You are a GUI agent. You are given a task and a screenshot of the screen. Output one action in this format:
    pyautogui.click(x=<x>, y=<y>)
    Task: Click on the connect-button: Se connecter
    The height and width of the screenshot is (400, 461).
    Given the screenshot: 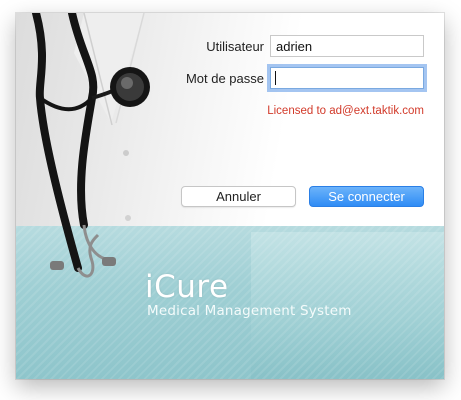 What is the action you would take?
    pyautogui.click(x=366, y=196)
    